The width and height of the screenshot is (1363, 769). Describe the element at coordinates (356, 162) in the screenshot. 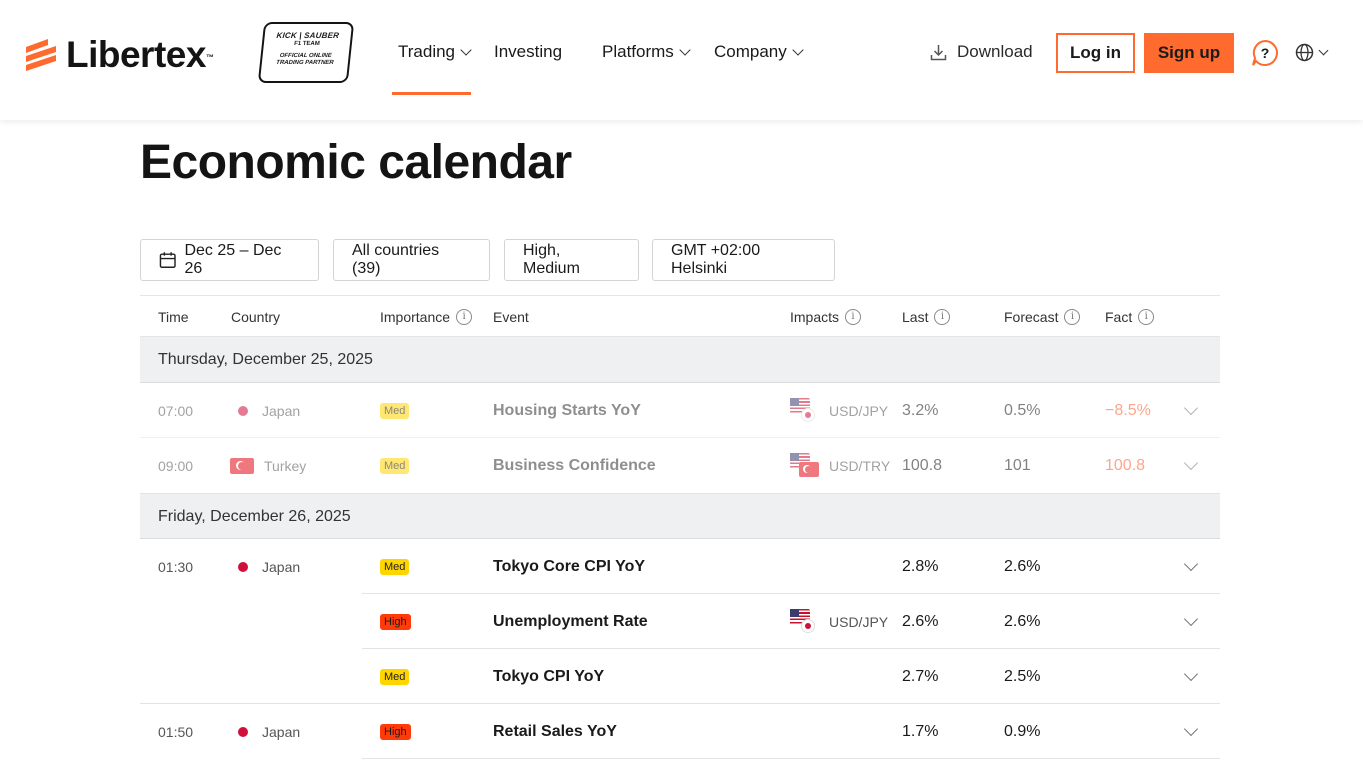

I see `page-title: Economic calendar` at that location.